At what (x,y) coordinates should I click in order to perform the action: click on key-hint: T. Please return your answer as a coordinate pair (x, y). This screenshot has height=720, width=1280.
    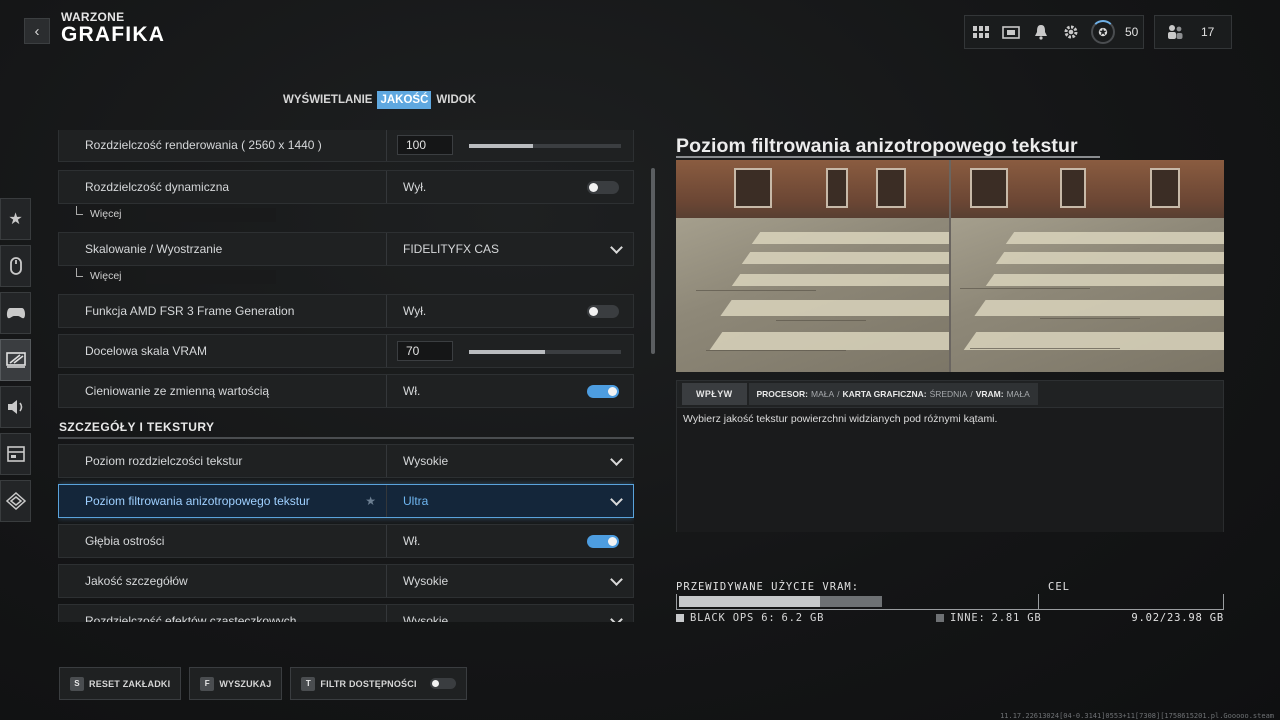
    Looking at the image, I should click on (308, 683).